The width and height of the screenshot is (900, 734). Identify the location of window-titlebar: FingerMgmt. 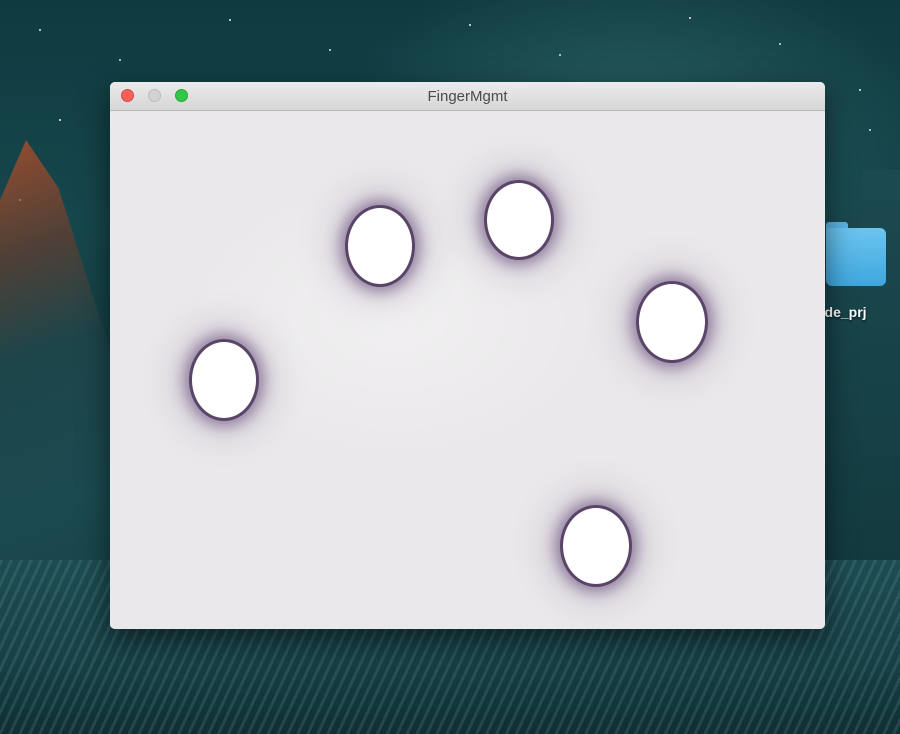
(467, 96).